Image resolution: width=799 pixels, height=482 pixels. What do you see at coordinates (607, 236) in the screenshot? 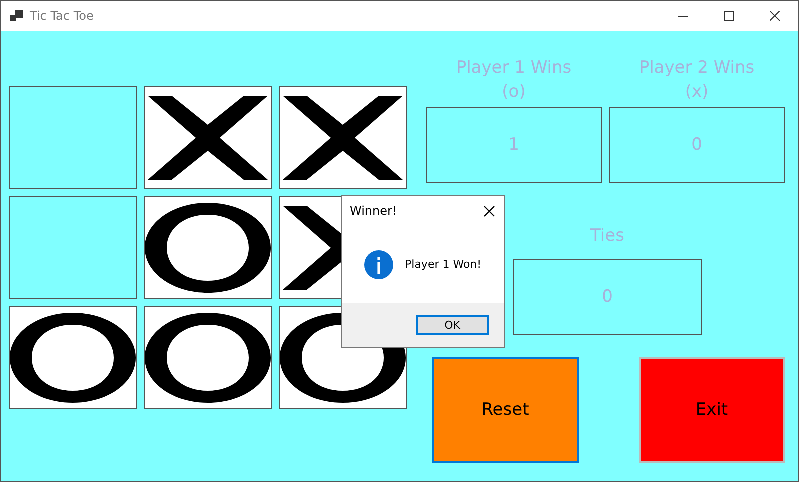
I see `ties-label: Ties` at bounding box center [607, 236].